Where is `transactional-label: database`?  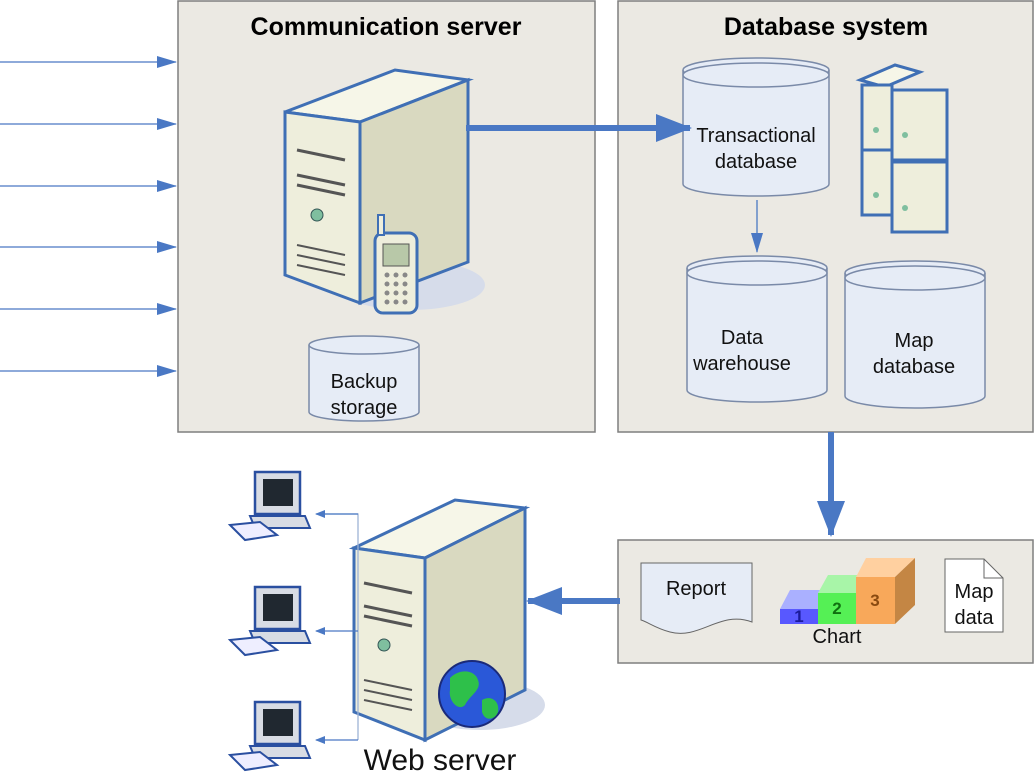
transactional-label: database is located at coordinates (756, 162).